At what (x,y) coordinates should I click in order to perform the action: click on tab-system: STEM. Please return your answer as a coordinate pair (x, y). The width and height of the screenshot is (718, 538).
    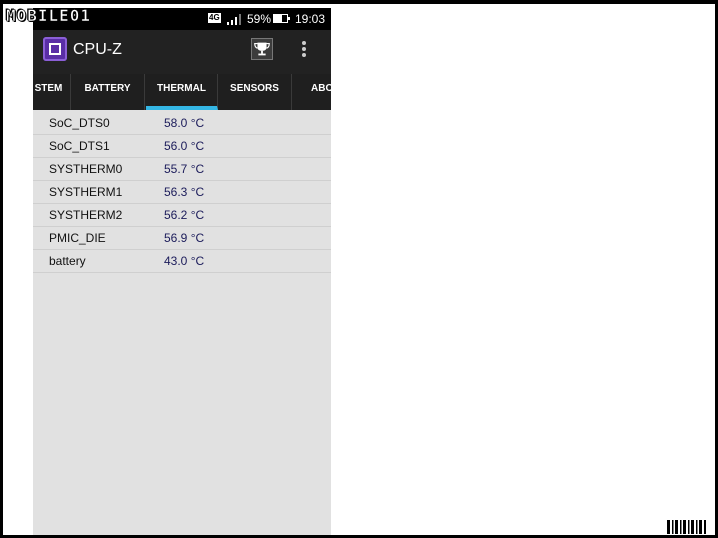
    Looking at the image, I should click on (52, 92).